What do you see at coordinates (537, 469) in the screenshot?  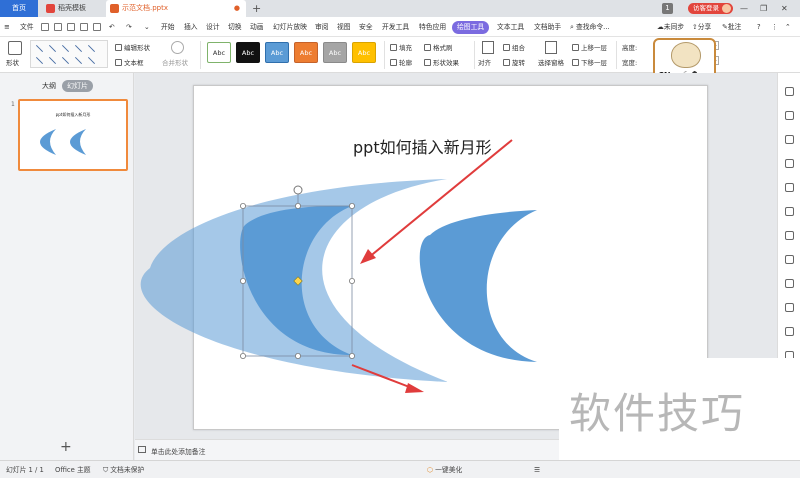 I see `notes-toggle-icon: ☰` at bounding box center [537, 469].